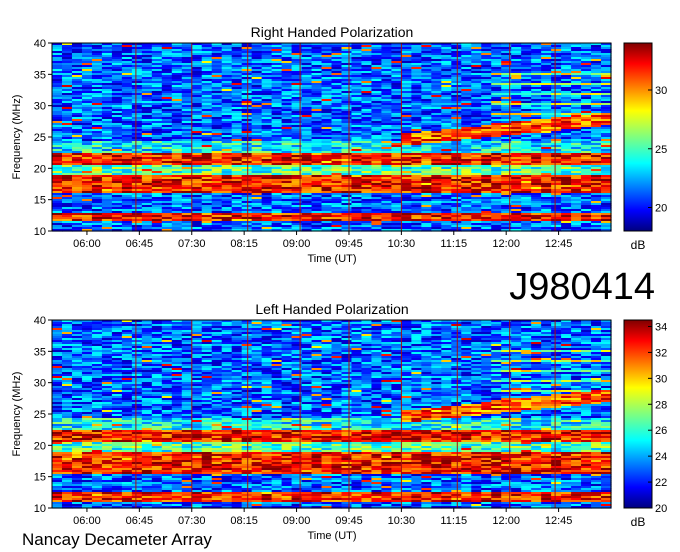 This screenshot has width=680, height=552. What do you see at coordinates (332, 32) in the screenshot?
I see `panel-title: Right Handed Polarization` at bounding box center [332, 32].